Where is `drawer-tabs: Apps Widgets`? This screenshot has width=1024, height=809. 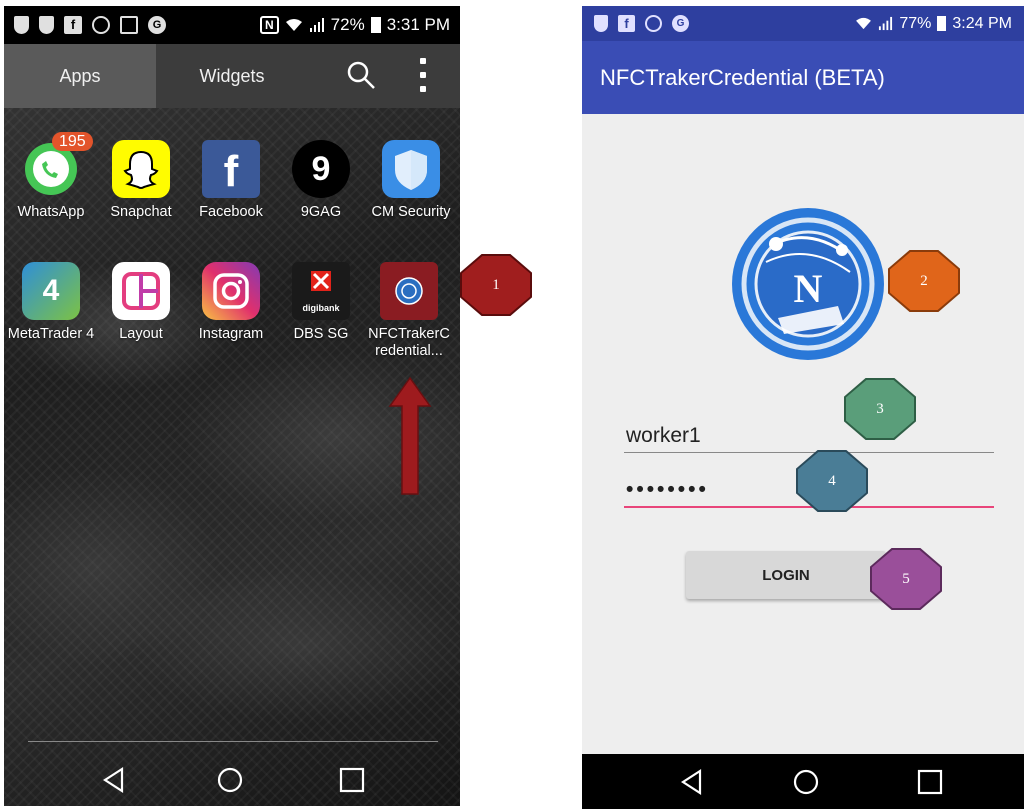
drawer-tabs: Apps Widgets is located at coordinates (232, 76).